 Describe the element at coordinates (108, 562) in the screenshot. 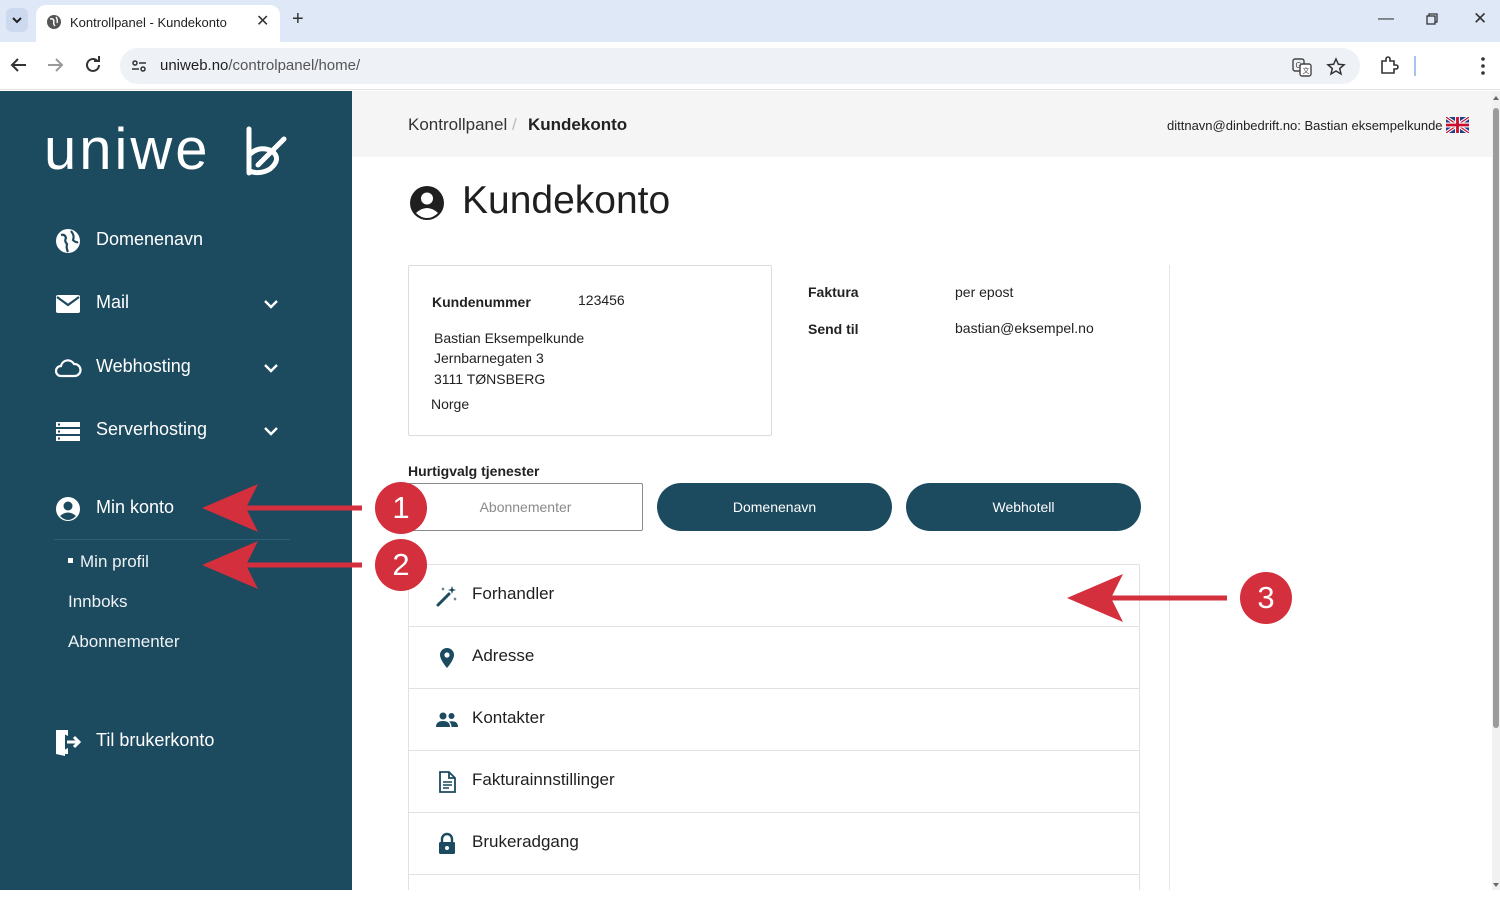

I see `sidebar-subitem-min-profil: Min profil` at that location.